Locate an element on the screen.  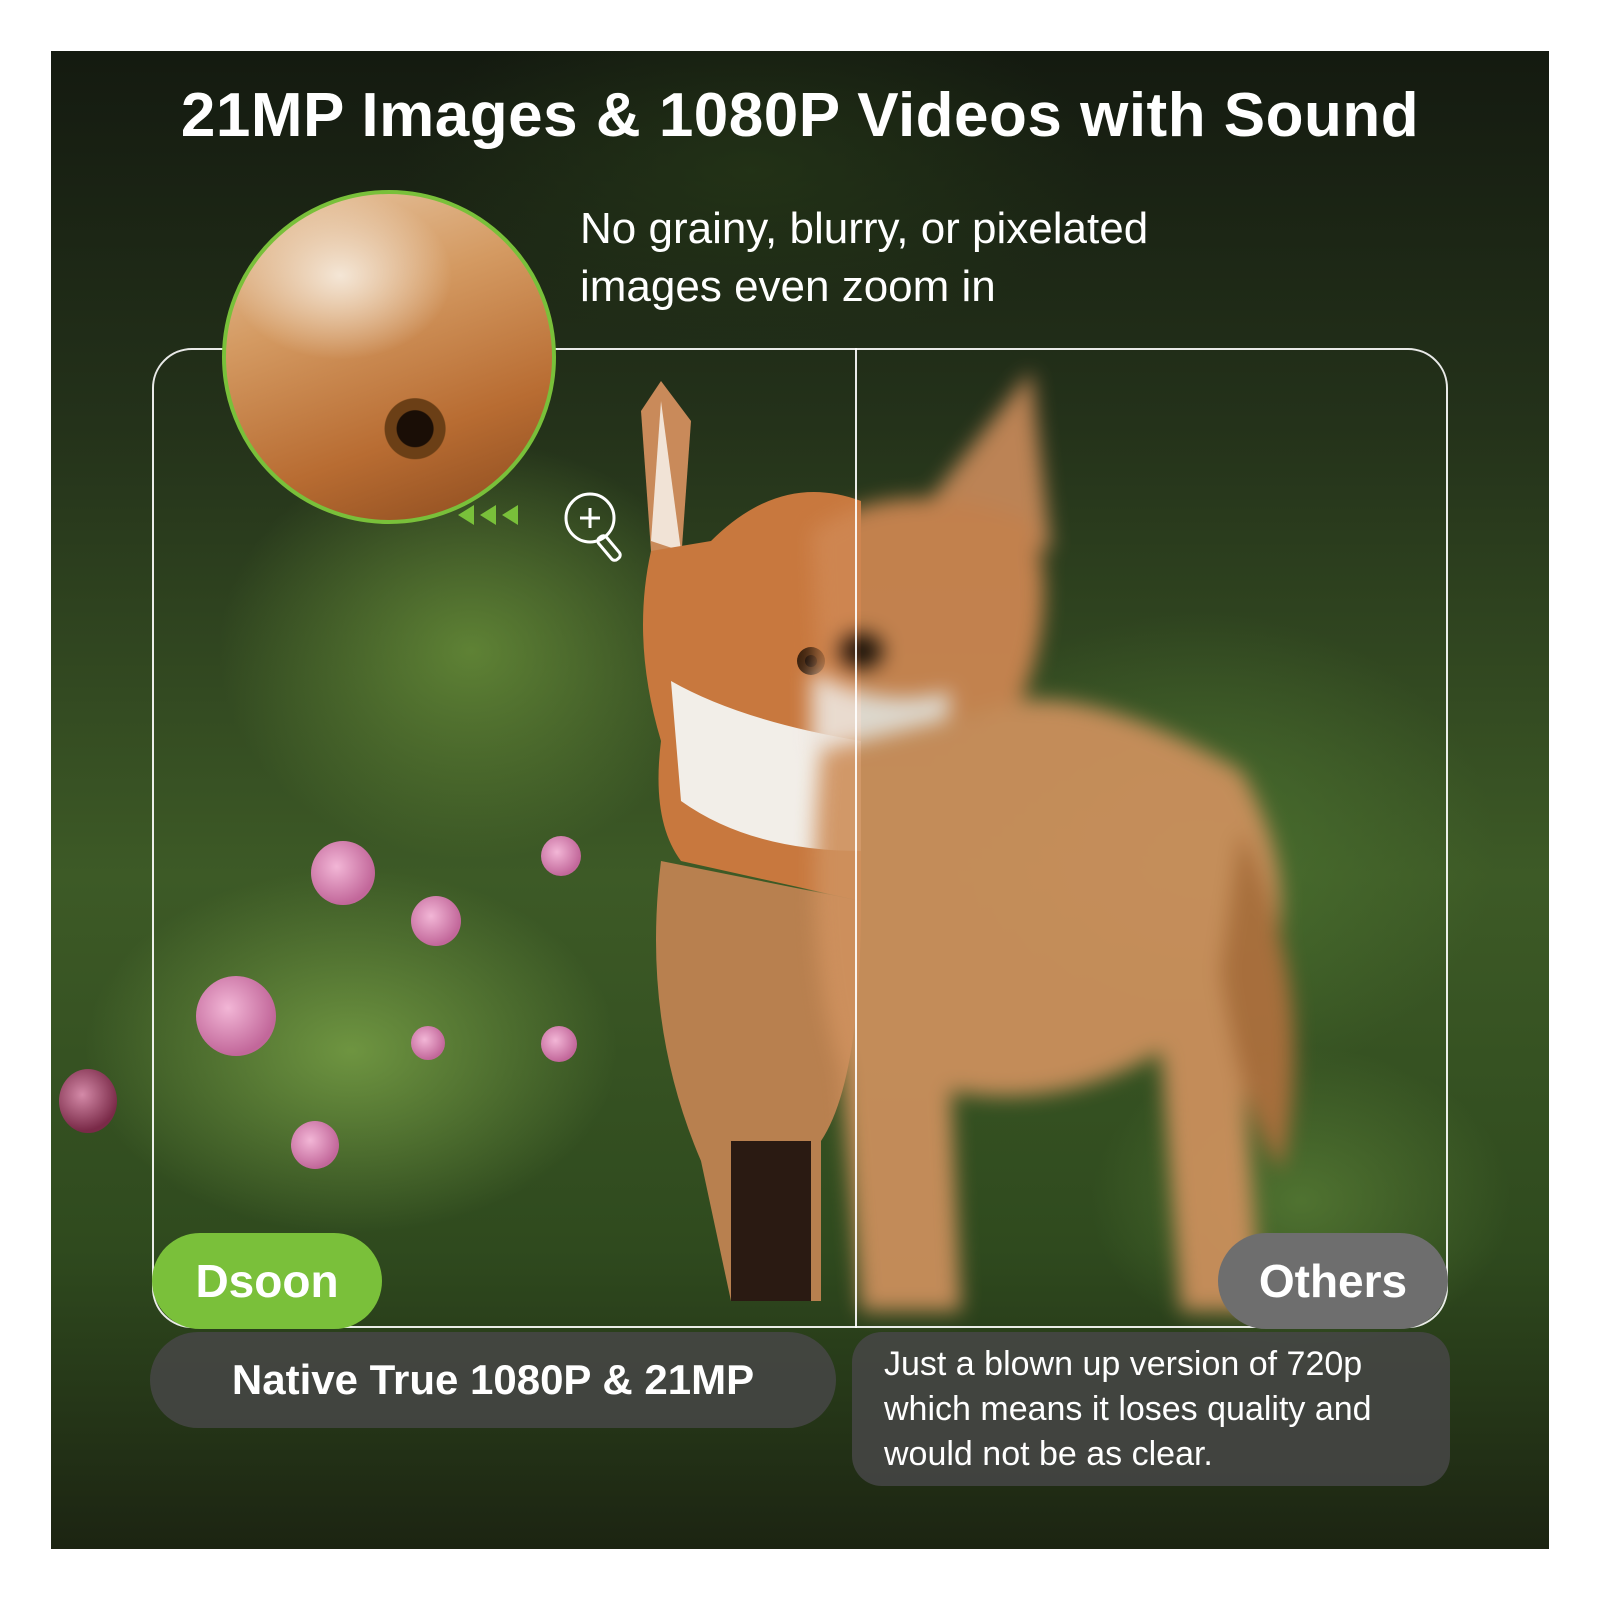
comparison-divider is located at coordinates (856, 838).